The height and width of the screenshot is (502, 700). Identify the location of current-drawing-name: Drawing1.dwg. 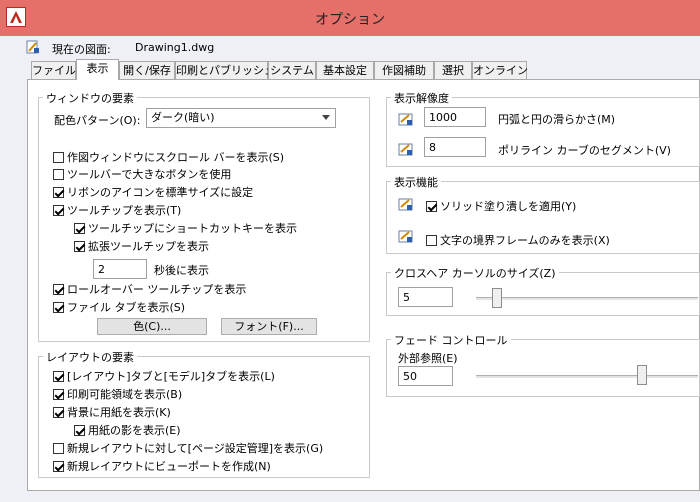
(175, 47).